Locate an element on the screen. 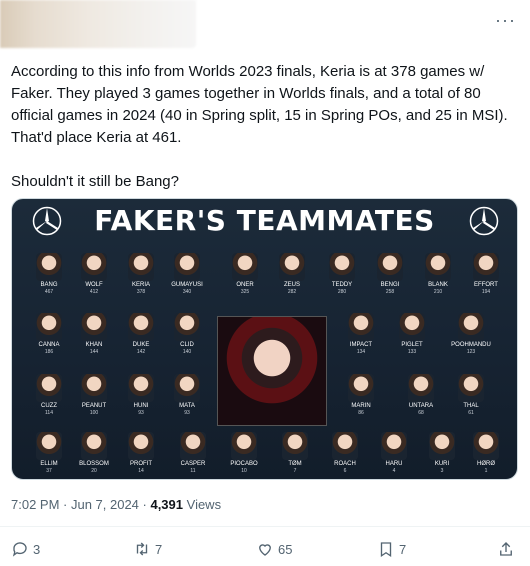  player-game-count: 7 is located at coordinates (295, 471).